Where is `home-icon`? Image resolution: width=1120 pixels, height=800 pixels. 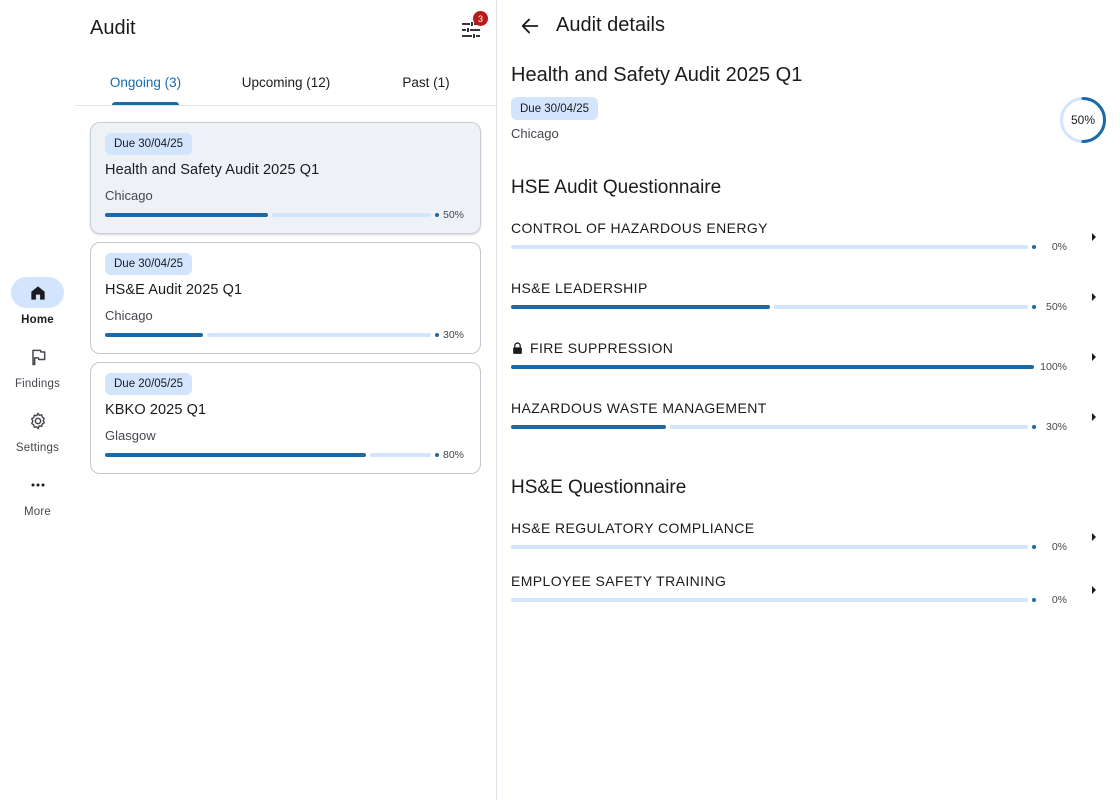 home-icon is located at coordinates (37, 292).